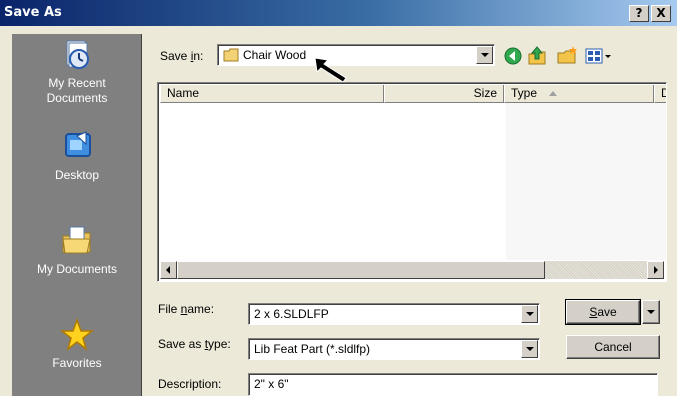  What do you see at coordinates (77, 269) in the screenshot?
I see `place-label: My Documents` at bounding box center [77, 269].